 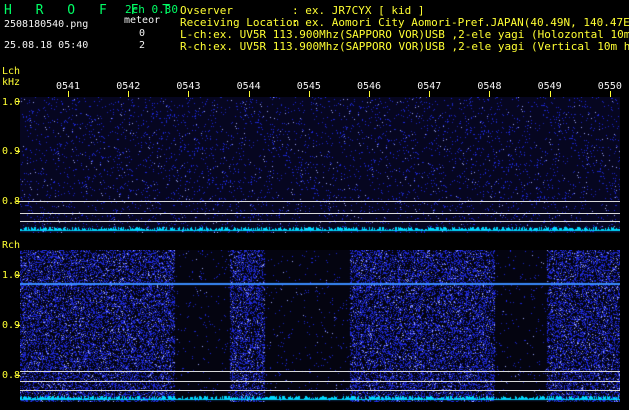 What do you see at coordinates (11, 102) in the screenshot?
I see `lch-tick-1-0: 1.0` at bounding box center [11, 102].